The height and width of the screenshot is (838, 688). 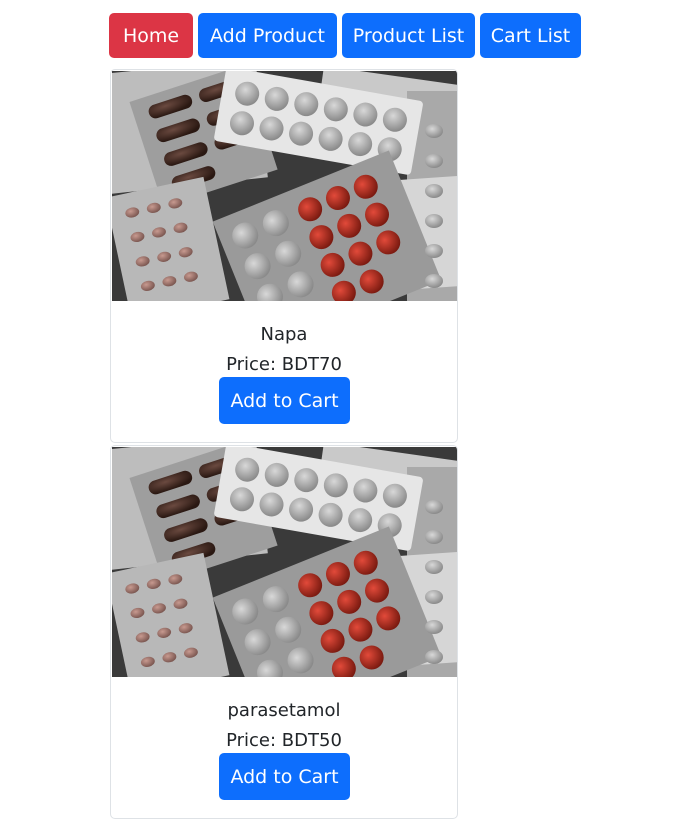 I want to click on product-list-button: Product List, so click(x=408, y=35).